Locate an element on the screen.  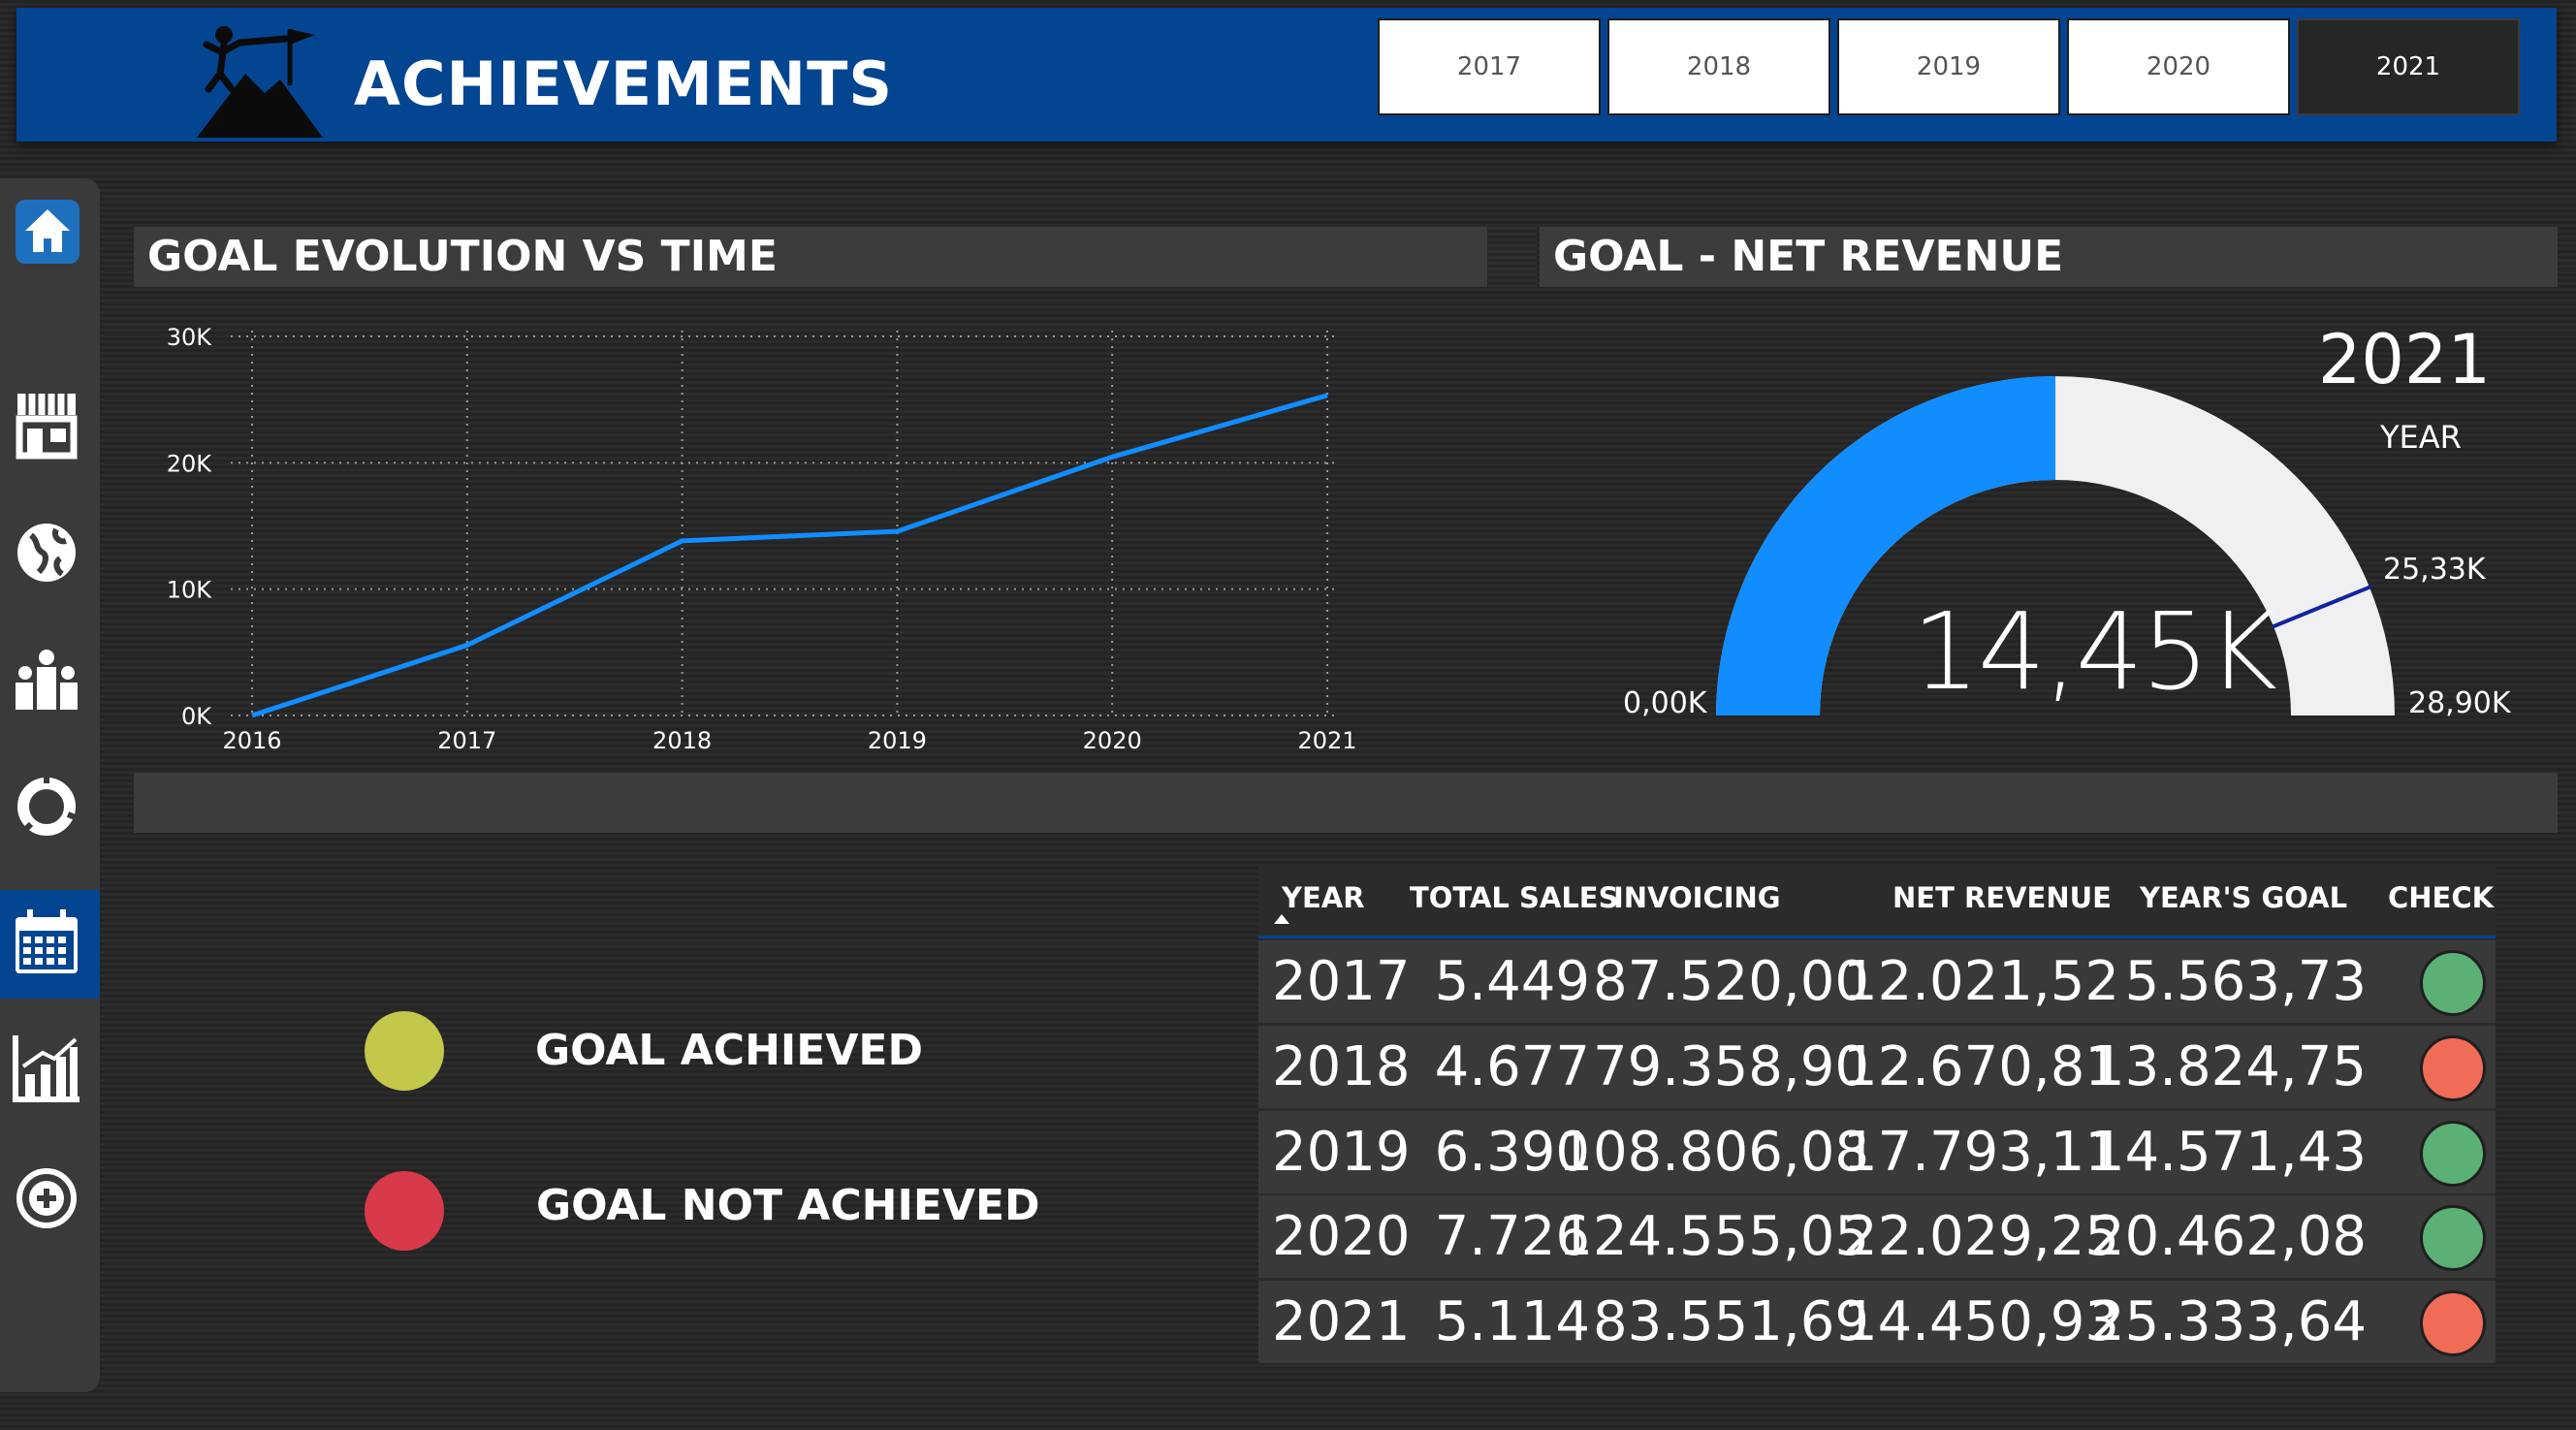
year-slicer-2019: 2019 is located at coordinates (1948, 66).